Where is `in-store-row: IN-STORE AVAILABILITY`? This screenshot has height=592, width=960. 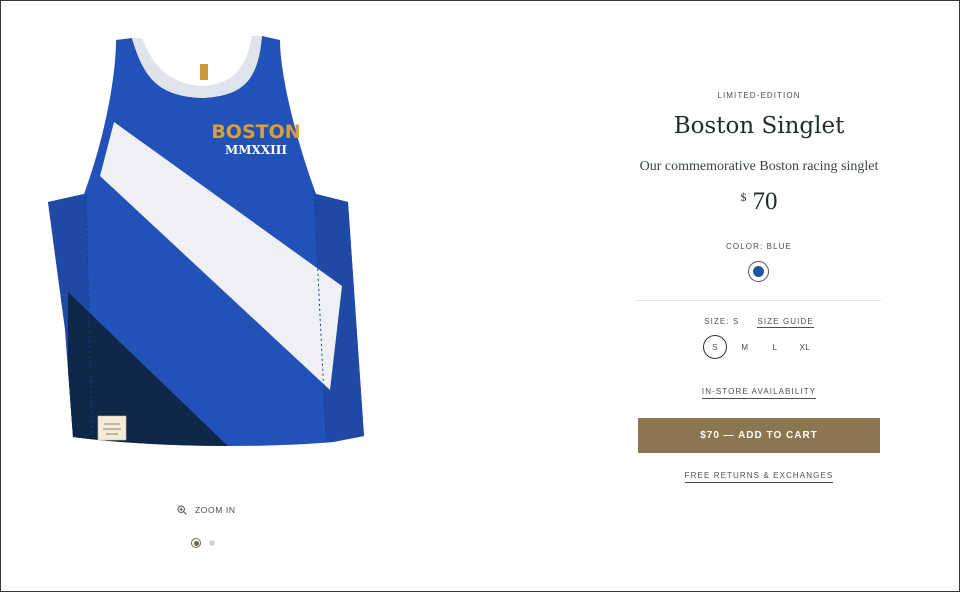 in-store-row: IN-STORE AVAILABILITY is located at coordinates (759, 393).